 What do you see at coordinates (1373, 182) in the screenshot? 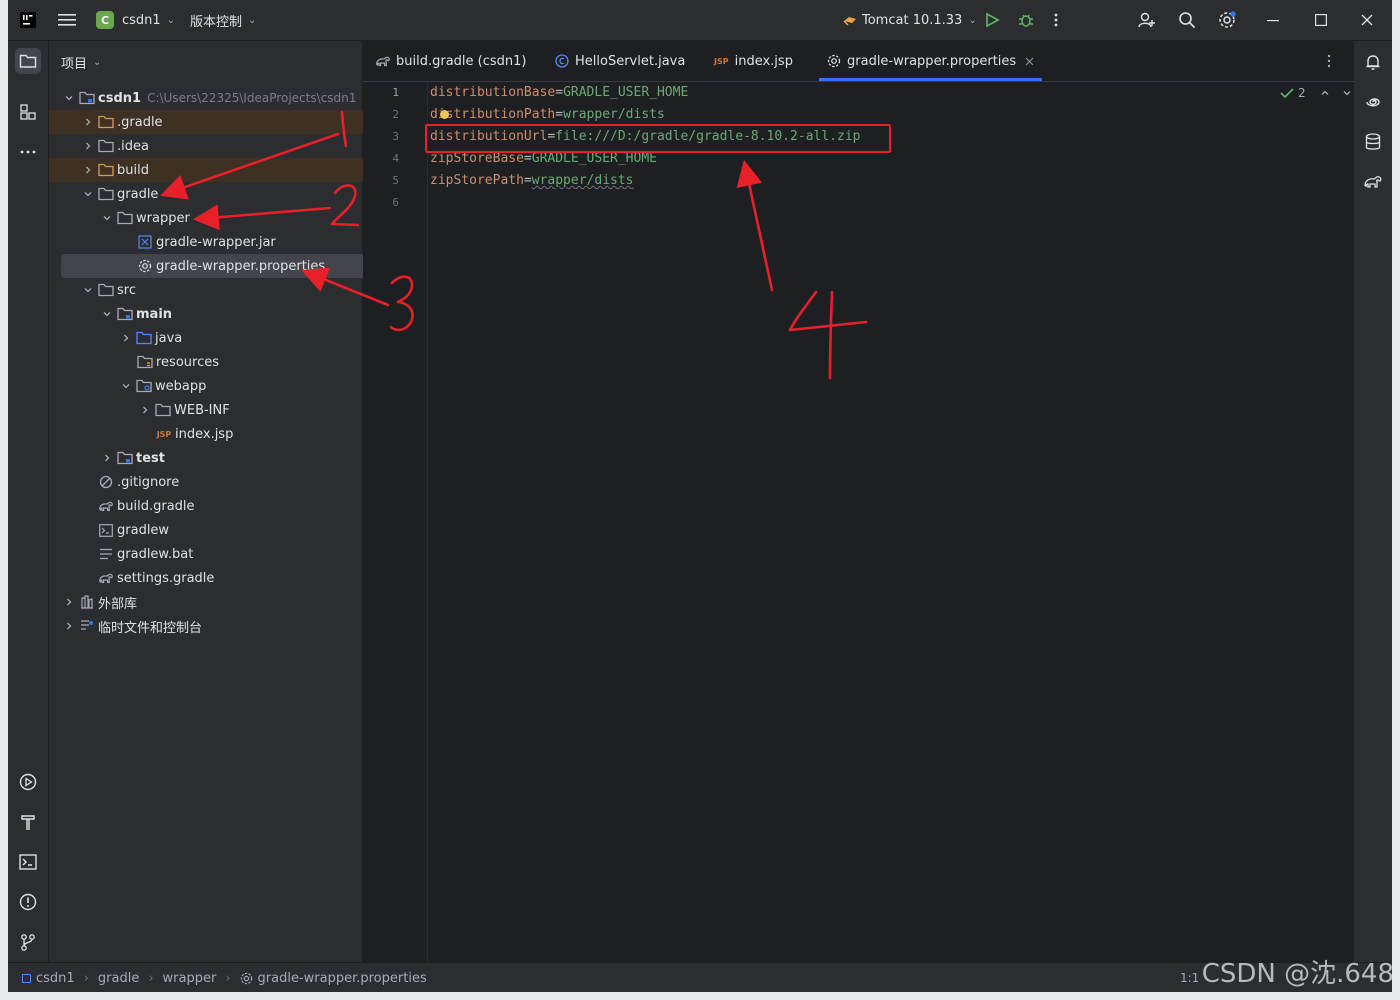
I see `gradle-tool-button` at bounding box center [1373, 182].